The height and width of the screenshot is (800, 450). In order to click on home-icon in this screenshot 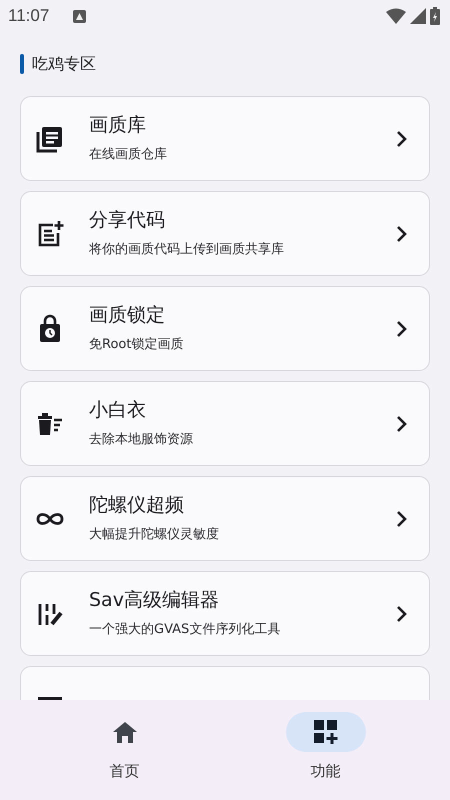, I will do `click(125, 732)`.